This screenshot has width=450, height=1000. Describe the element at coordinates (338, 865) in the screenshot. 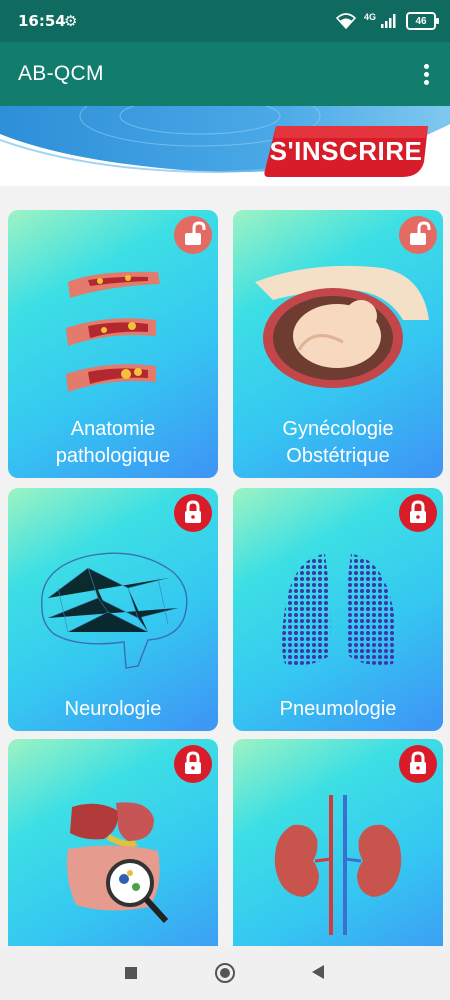

I see `kidneys-icon` at that location.